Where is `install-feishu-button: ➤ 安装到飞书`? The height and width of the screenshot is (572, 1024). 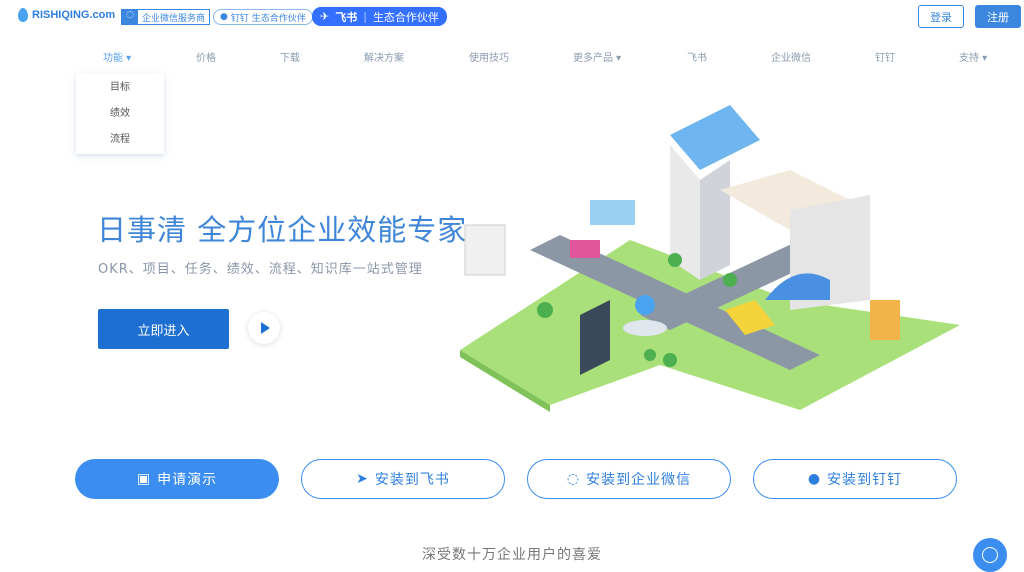
install-feishu-button: ➤ 安装到飞书 is located at coordinates (403, 479).